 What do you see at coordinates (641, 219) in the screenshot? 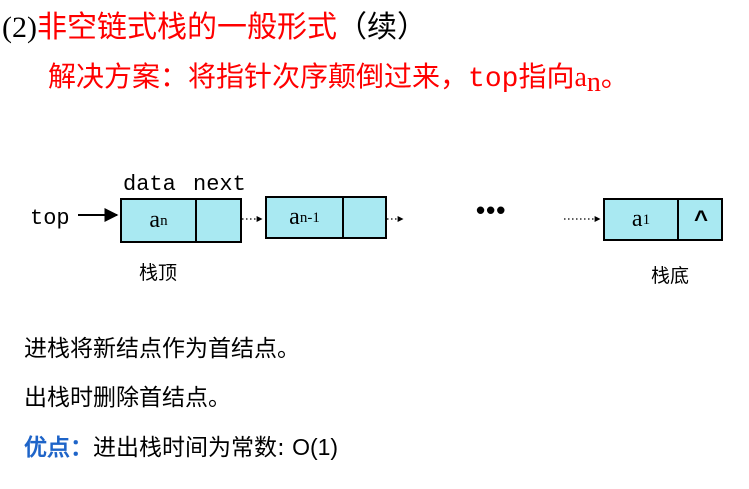
I see `node-data-field: a1` at bounding box center [641, 219].